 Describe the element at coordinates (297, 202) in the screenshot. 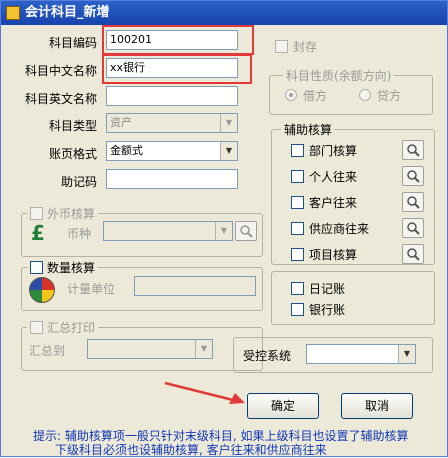

I see `aux-customer-checkbox` at that location.